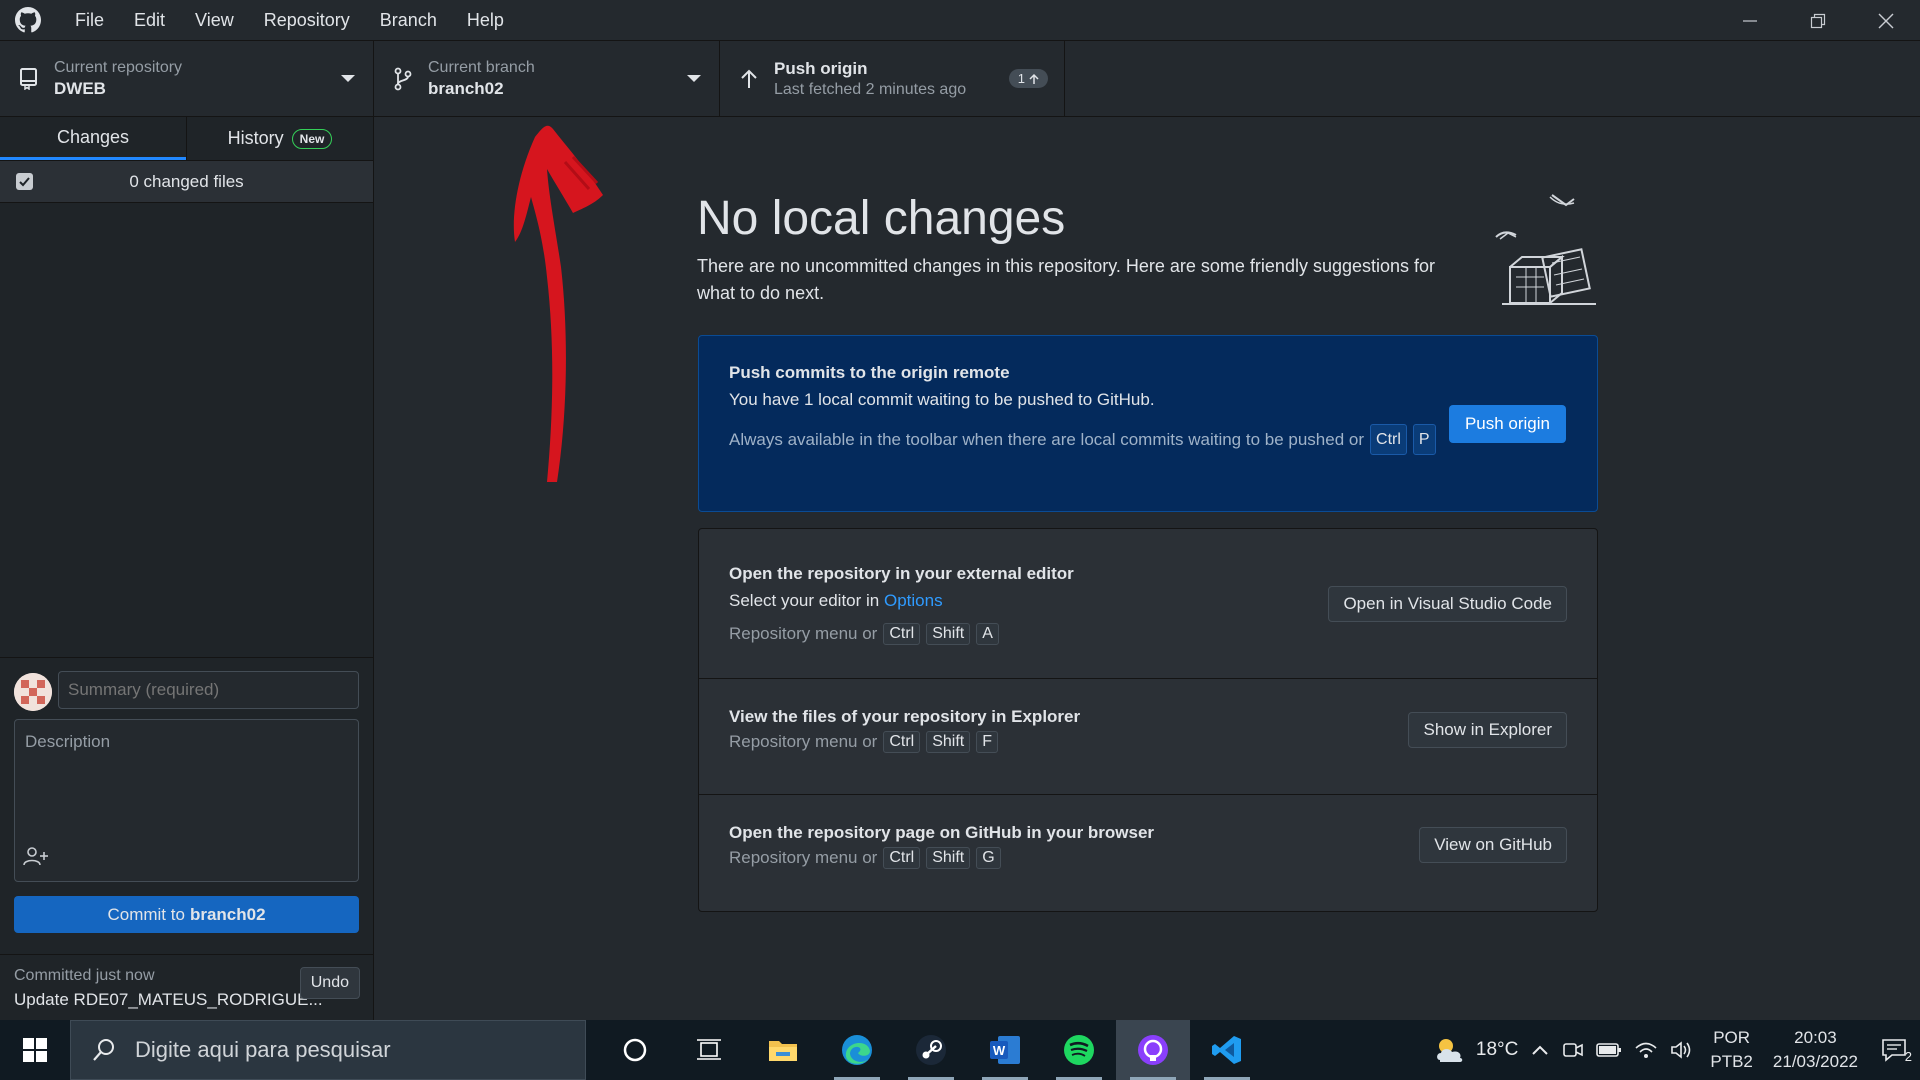  Describe the element at coordinates (28, 20) in the screenshot. I see `github-logo-icon` at that location.